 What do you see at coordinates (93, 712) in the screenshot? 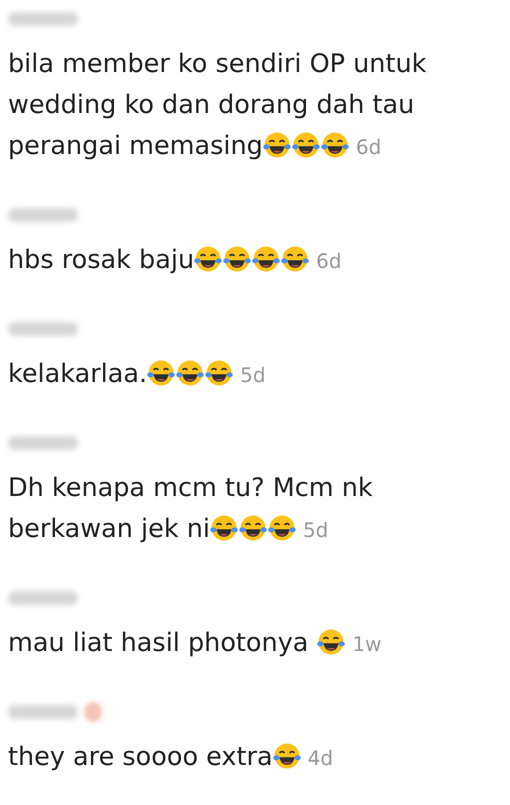
I see `blurred-emoji-icon` at bounding box center [93, 712].